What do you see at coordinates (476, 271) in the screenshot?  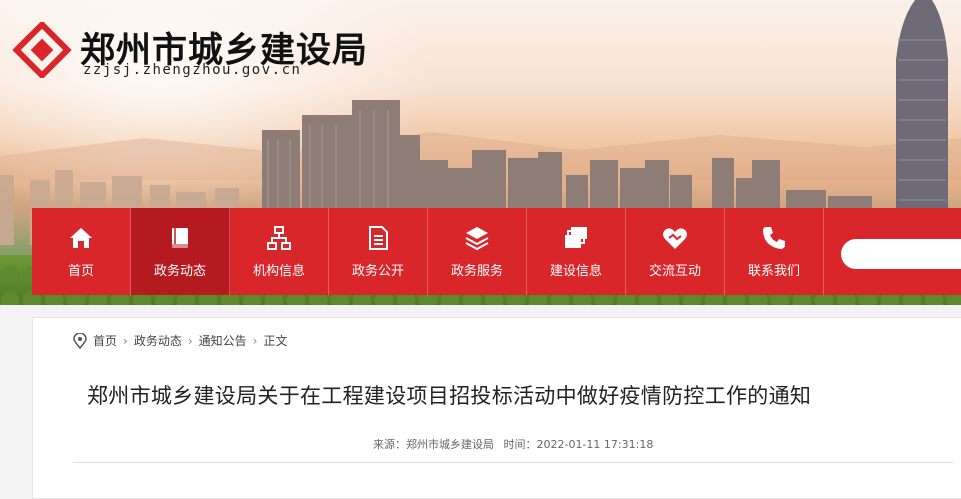 I see `nav-item-label: 政务服务` at bounding box center [476, 271].